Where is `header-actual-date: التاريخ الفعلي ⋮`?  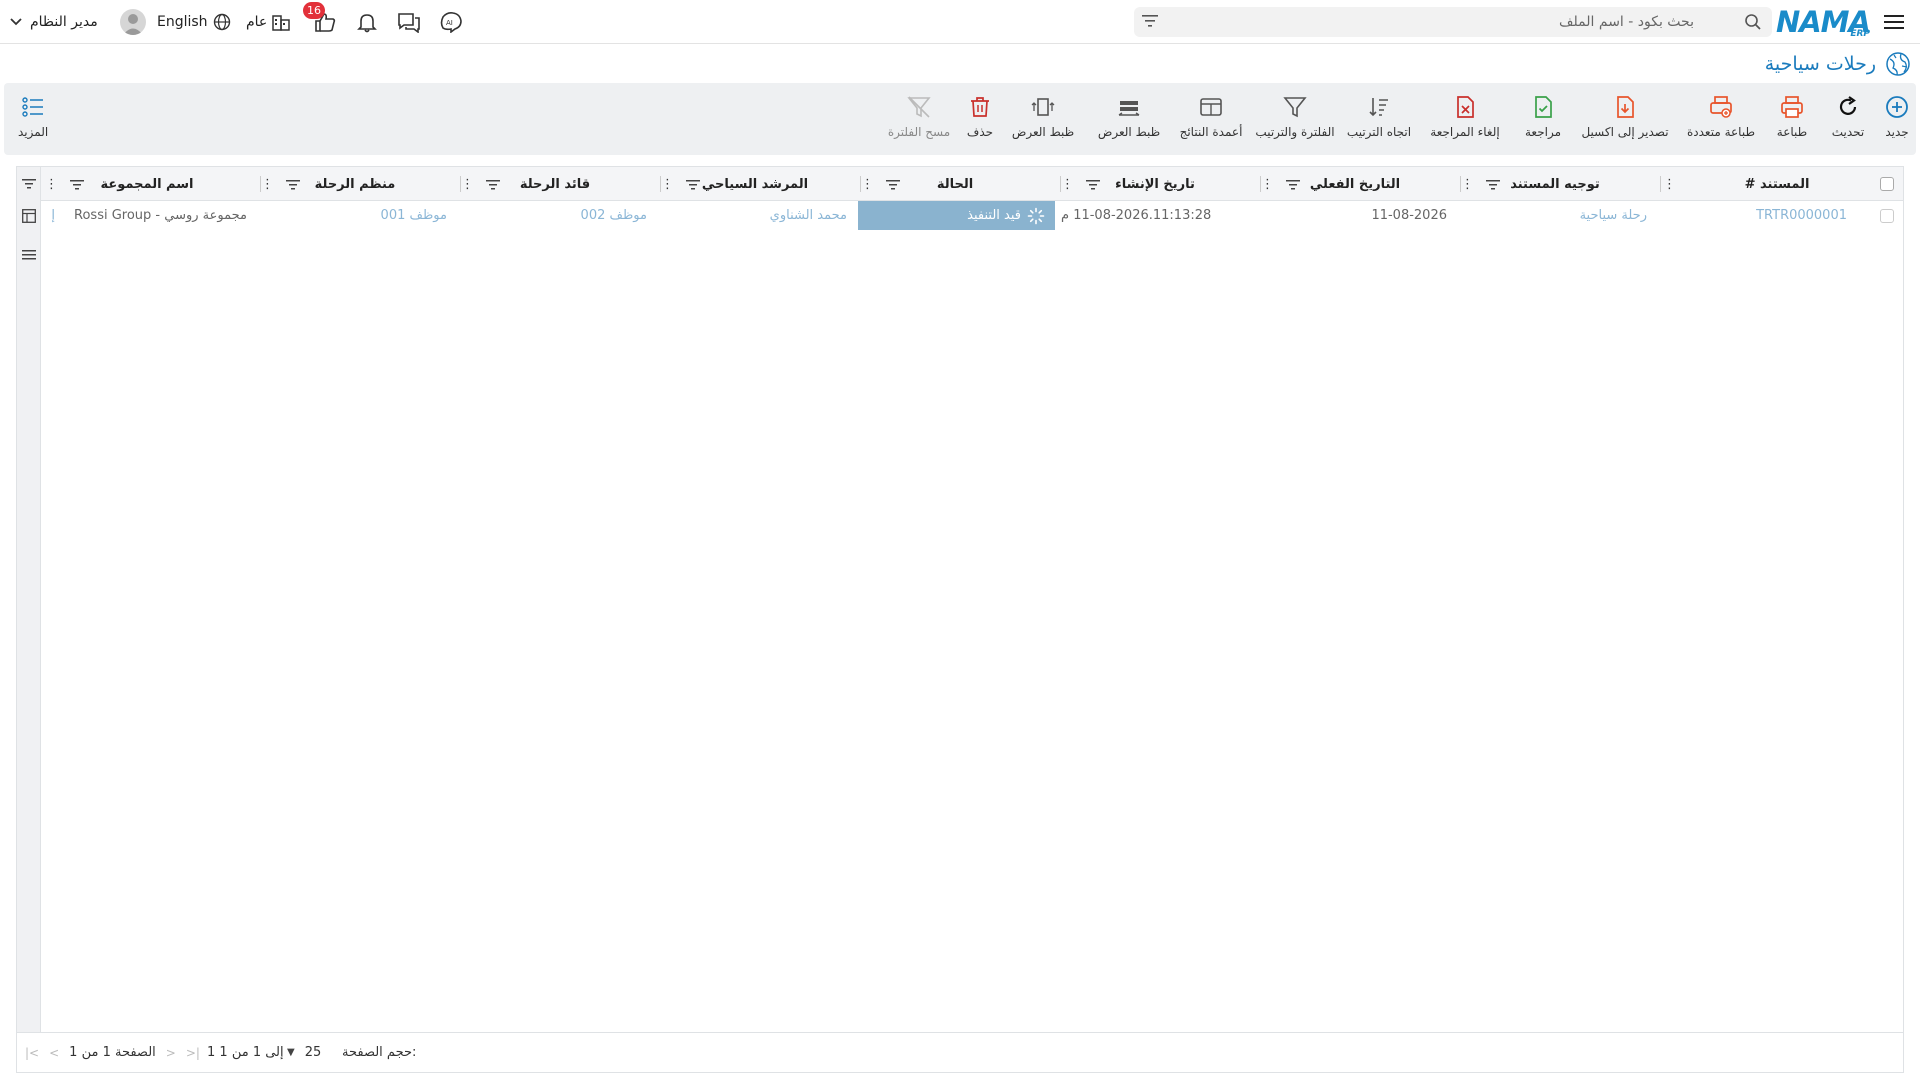 header-actual-date: التاريخ الفعلي ⋮ is located at coordinates (1355, 184).